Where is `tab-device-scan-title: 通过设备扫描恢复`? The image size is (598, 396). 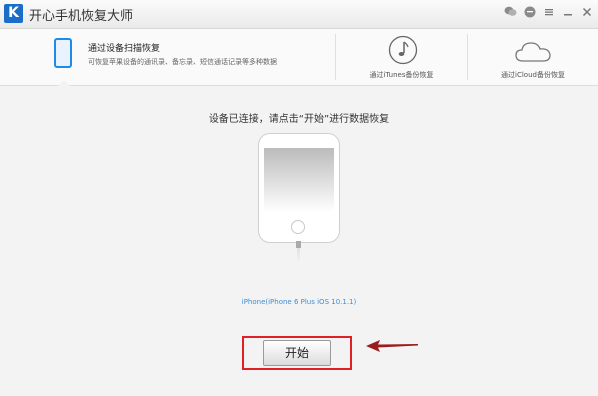
tab-device-scan-title: 通过设备扫描恢复 is located at coordinates (124, 49).